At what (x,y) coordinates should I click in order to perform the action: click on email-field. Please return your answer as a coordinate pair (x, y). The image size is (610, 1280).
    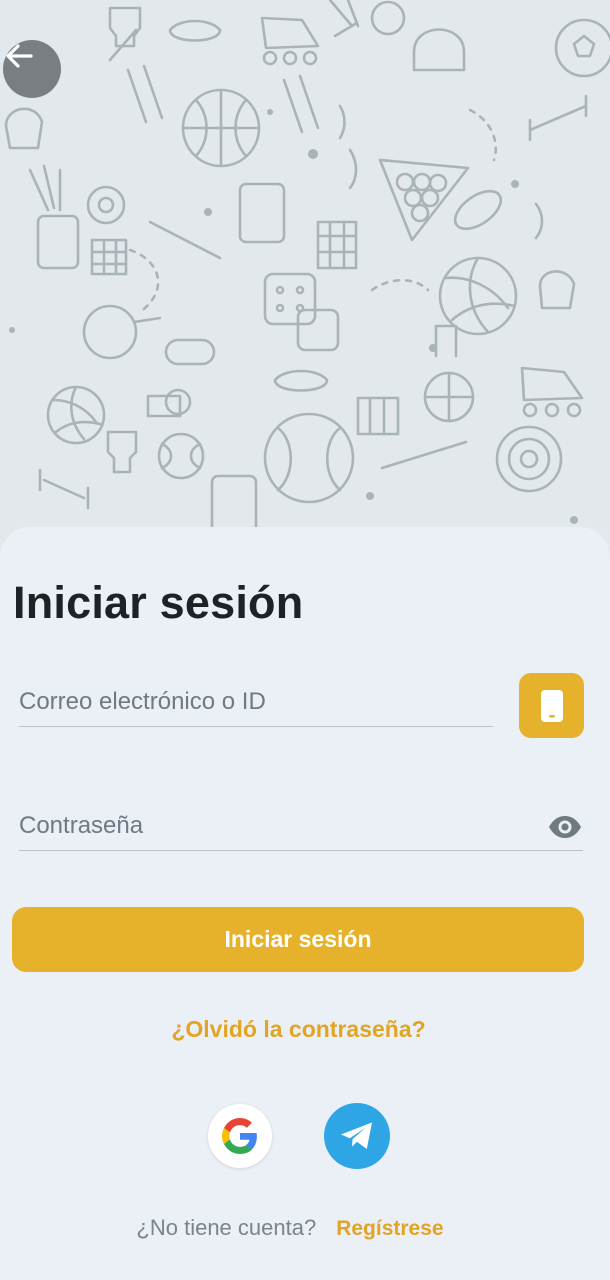
    Looking at the image, I should click on (256, 703).